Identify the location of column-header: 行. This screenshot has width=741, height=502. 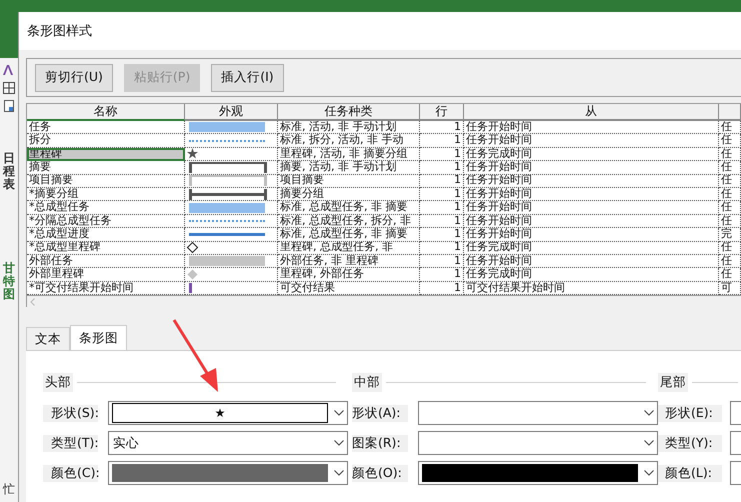
(442, 112).